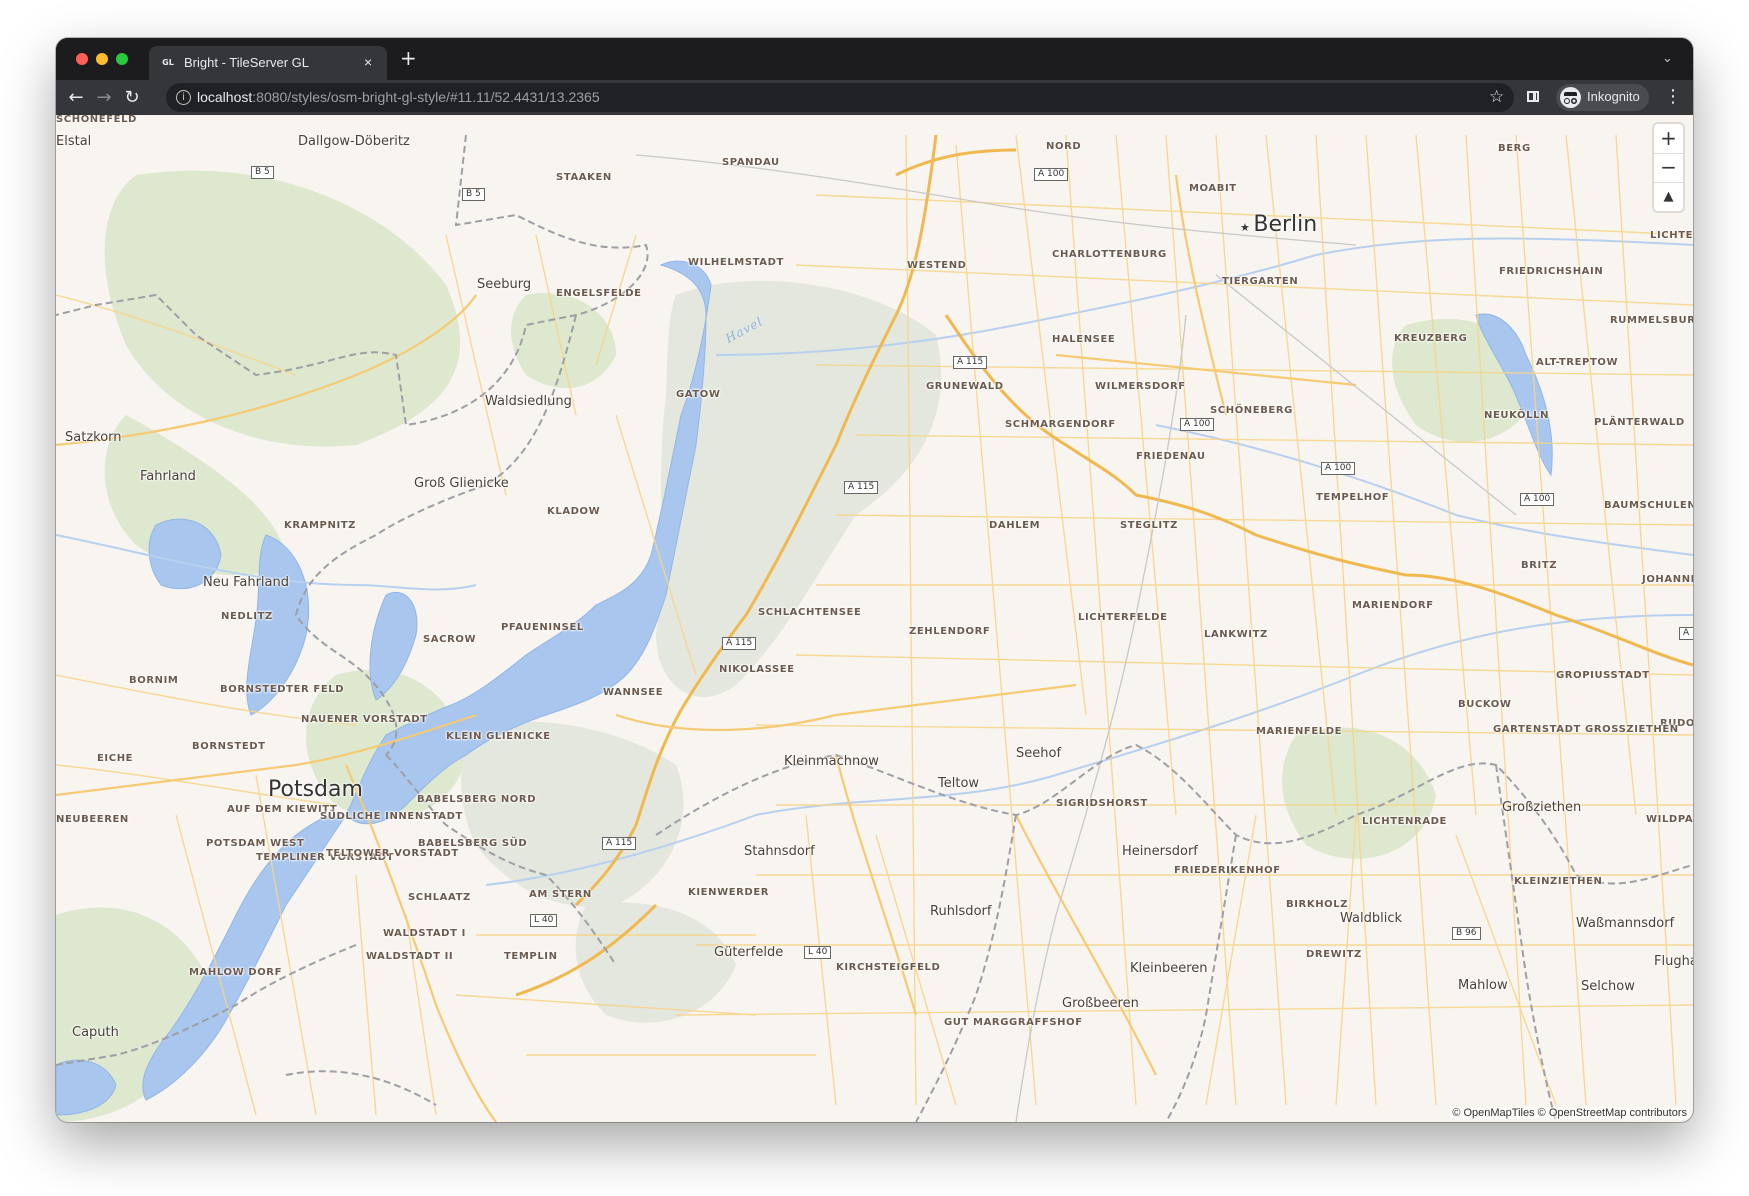 This screenshot has width=1749, height=1196. What do you see at coordinates (1213, 188) in the screenshot?
I see `district-label: MOABIT` at bounding box center [1213, 188].